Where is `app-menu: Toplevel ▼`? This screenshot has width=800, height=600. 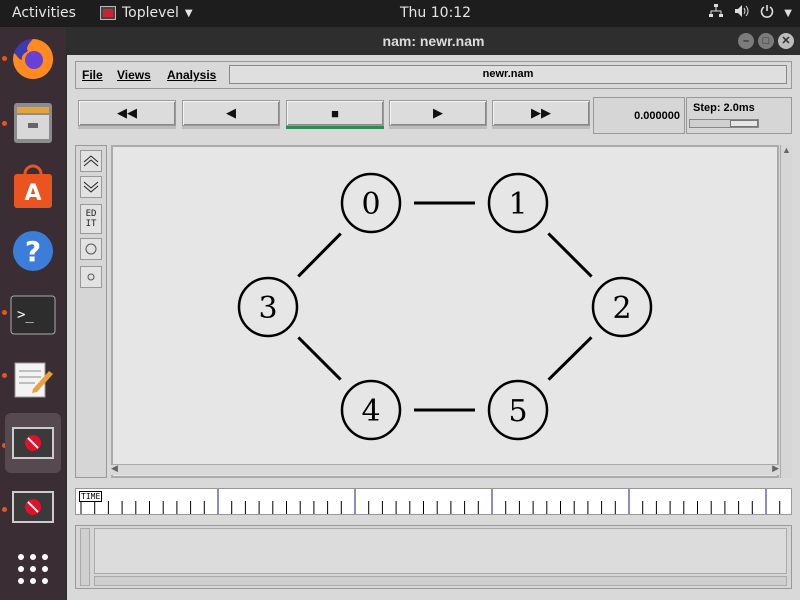
app-menu: Toplevel ▼ is located at coordinates (146, 13).